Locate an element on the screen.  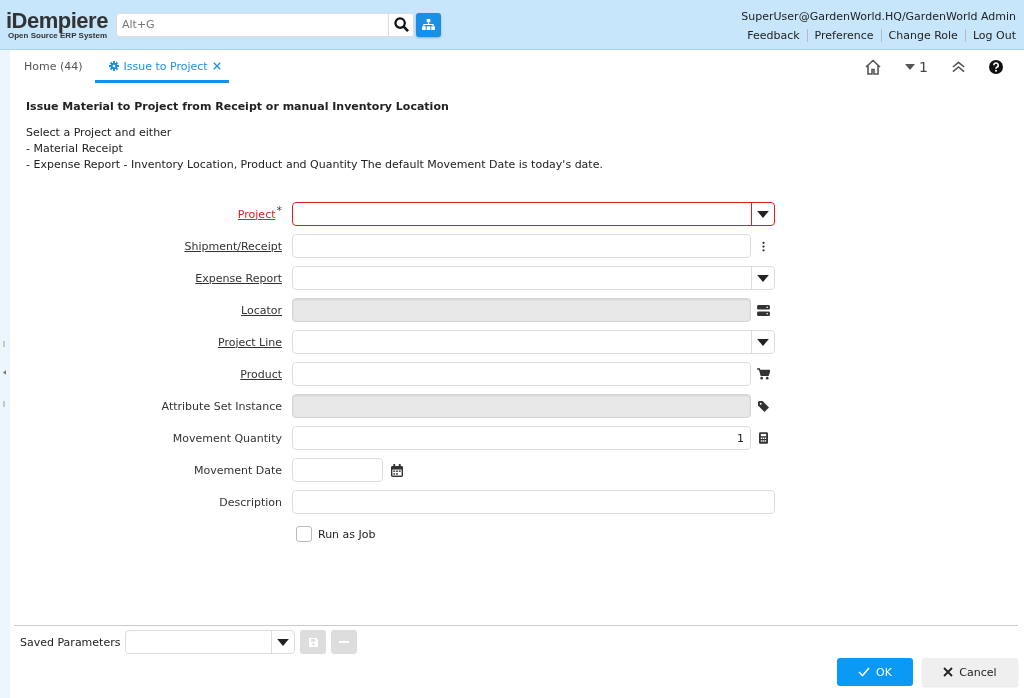
calculator-icon is located at coordinates (763, 438).